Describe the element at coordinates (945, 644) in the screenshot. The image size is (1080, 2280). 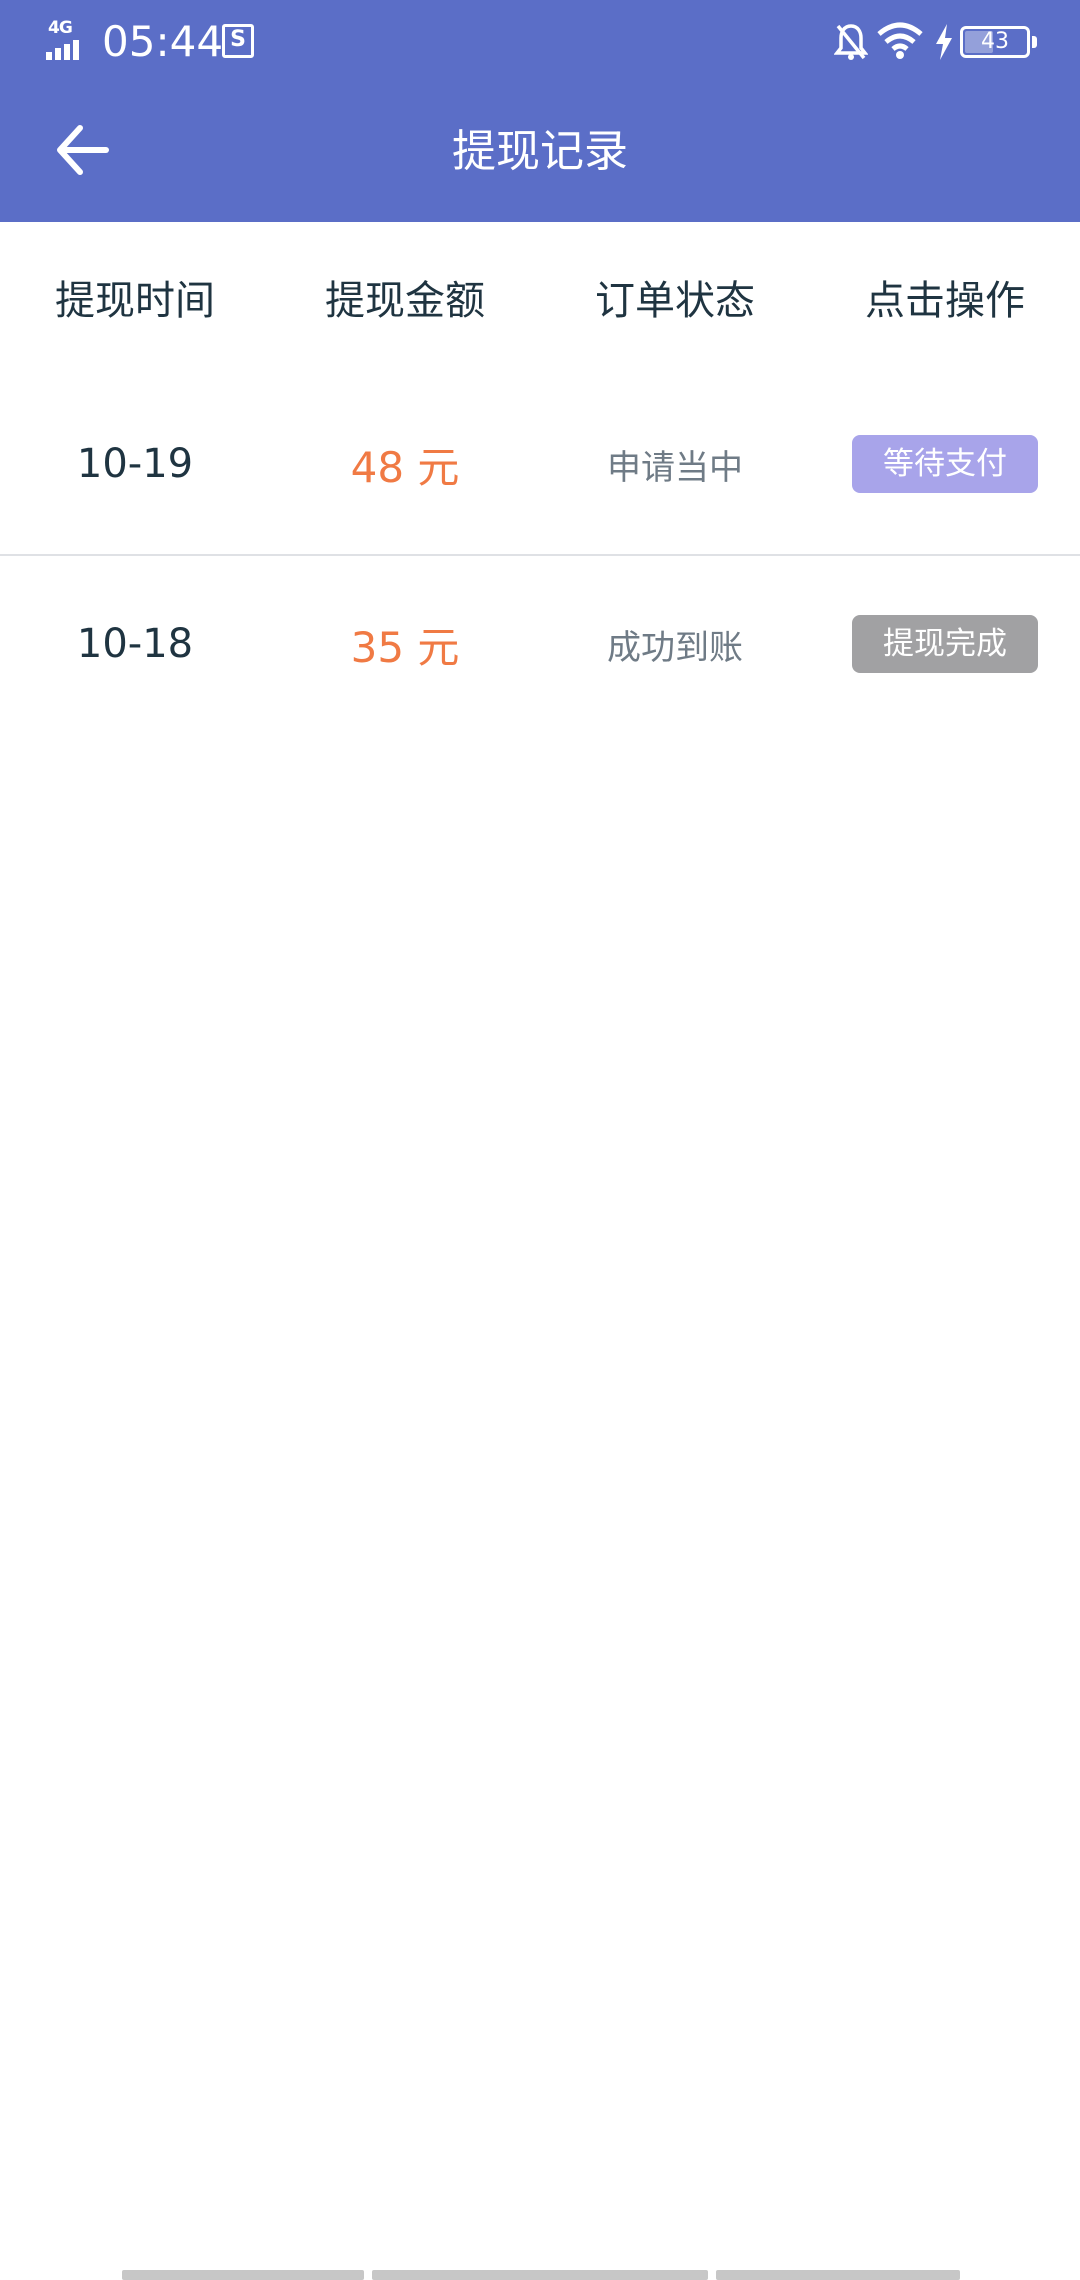
I see `action-button: 提现完成` at that location.